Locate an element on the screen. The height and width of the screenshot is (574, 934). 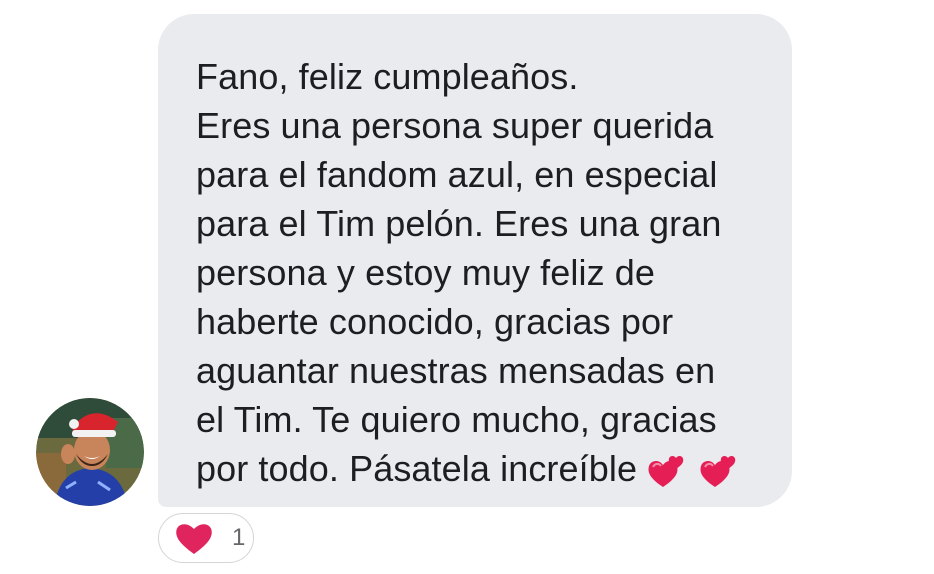
message-last-line: por todo. Pásatela increíble is located at coordinates (474, 468).